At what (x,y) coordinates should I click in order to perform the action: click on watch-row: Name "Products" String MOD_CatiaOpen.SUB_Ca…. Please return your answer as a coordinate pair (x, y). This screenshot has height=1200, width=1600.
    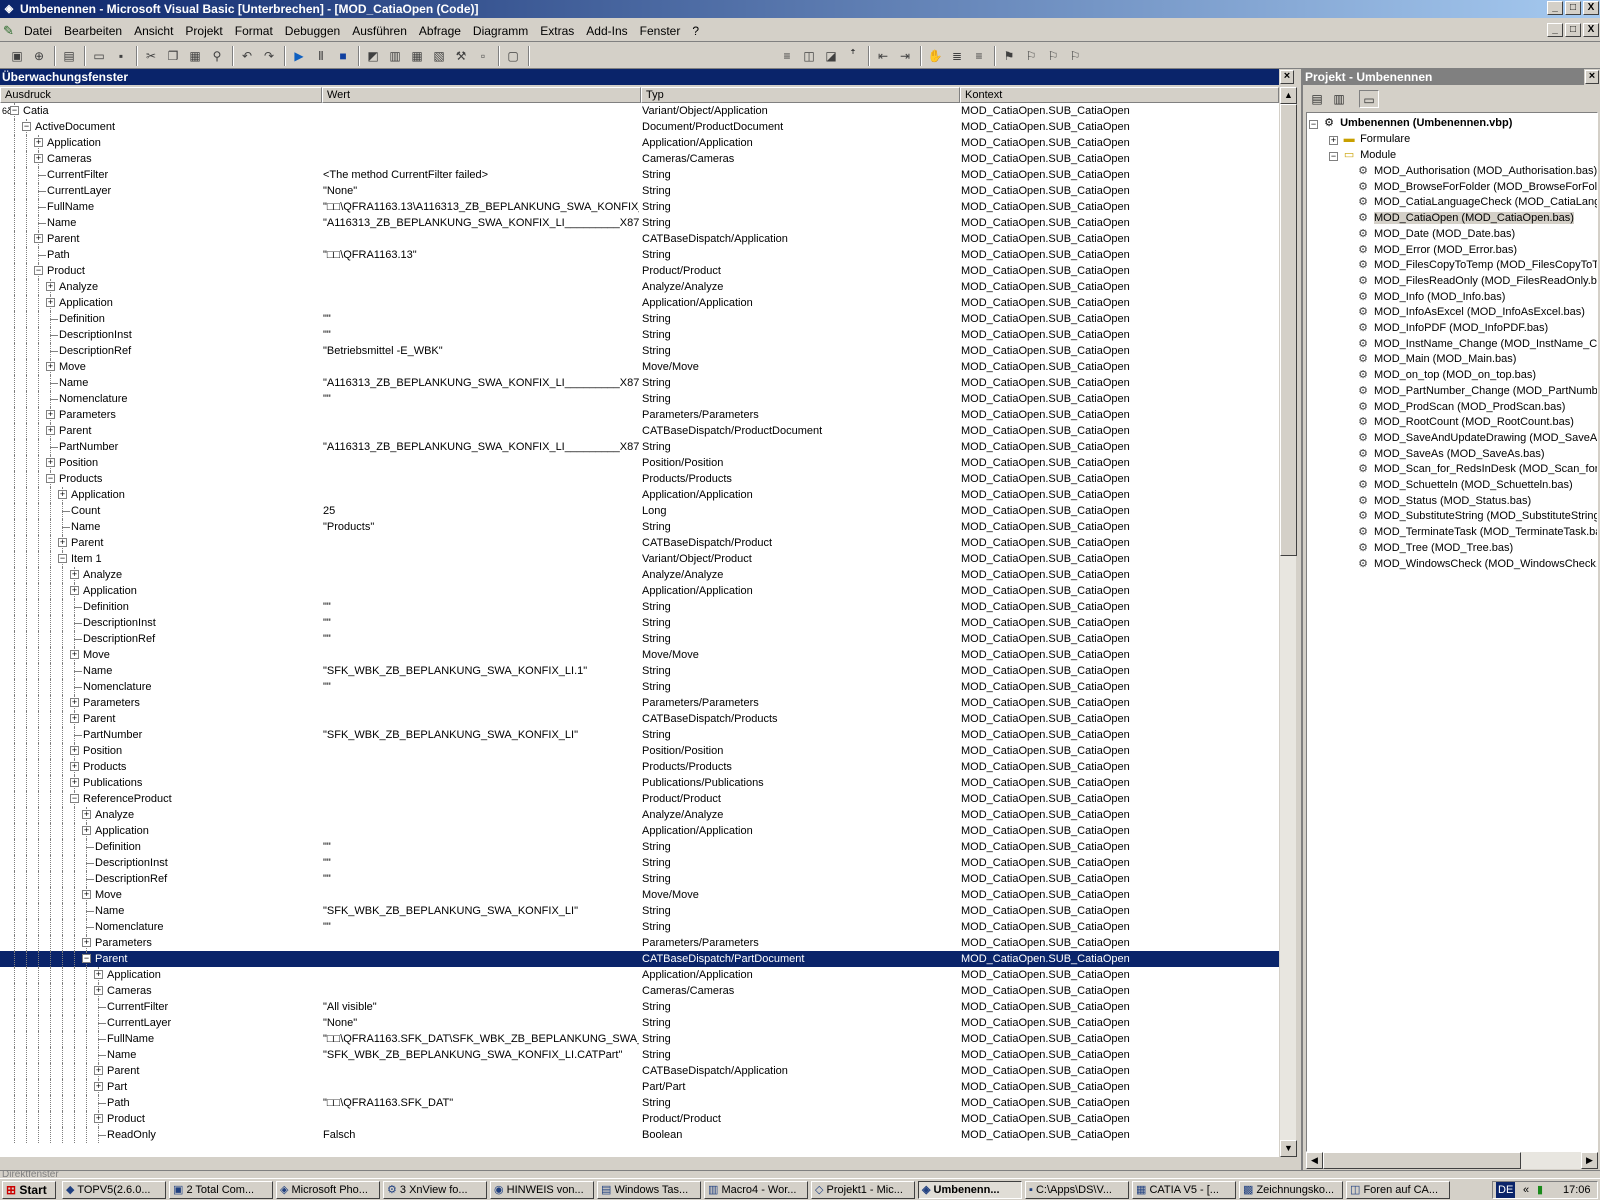
    Looking at the image, I should click on (639, 527).